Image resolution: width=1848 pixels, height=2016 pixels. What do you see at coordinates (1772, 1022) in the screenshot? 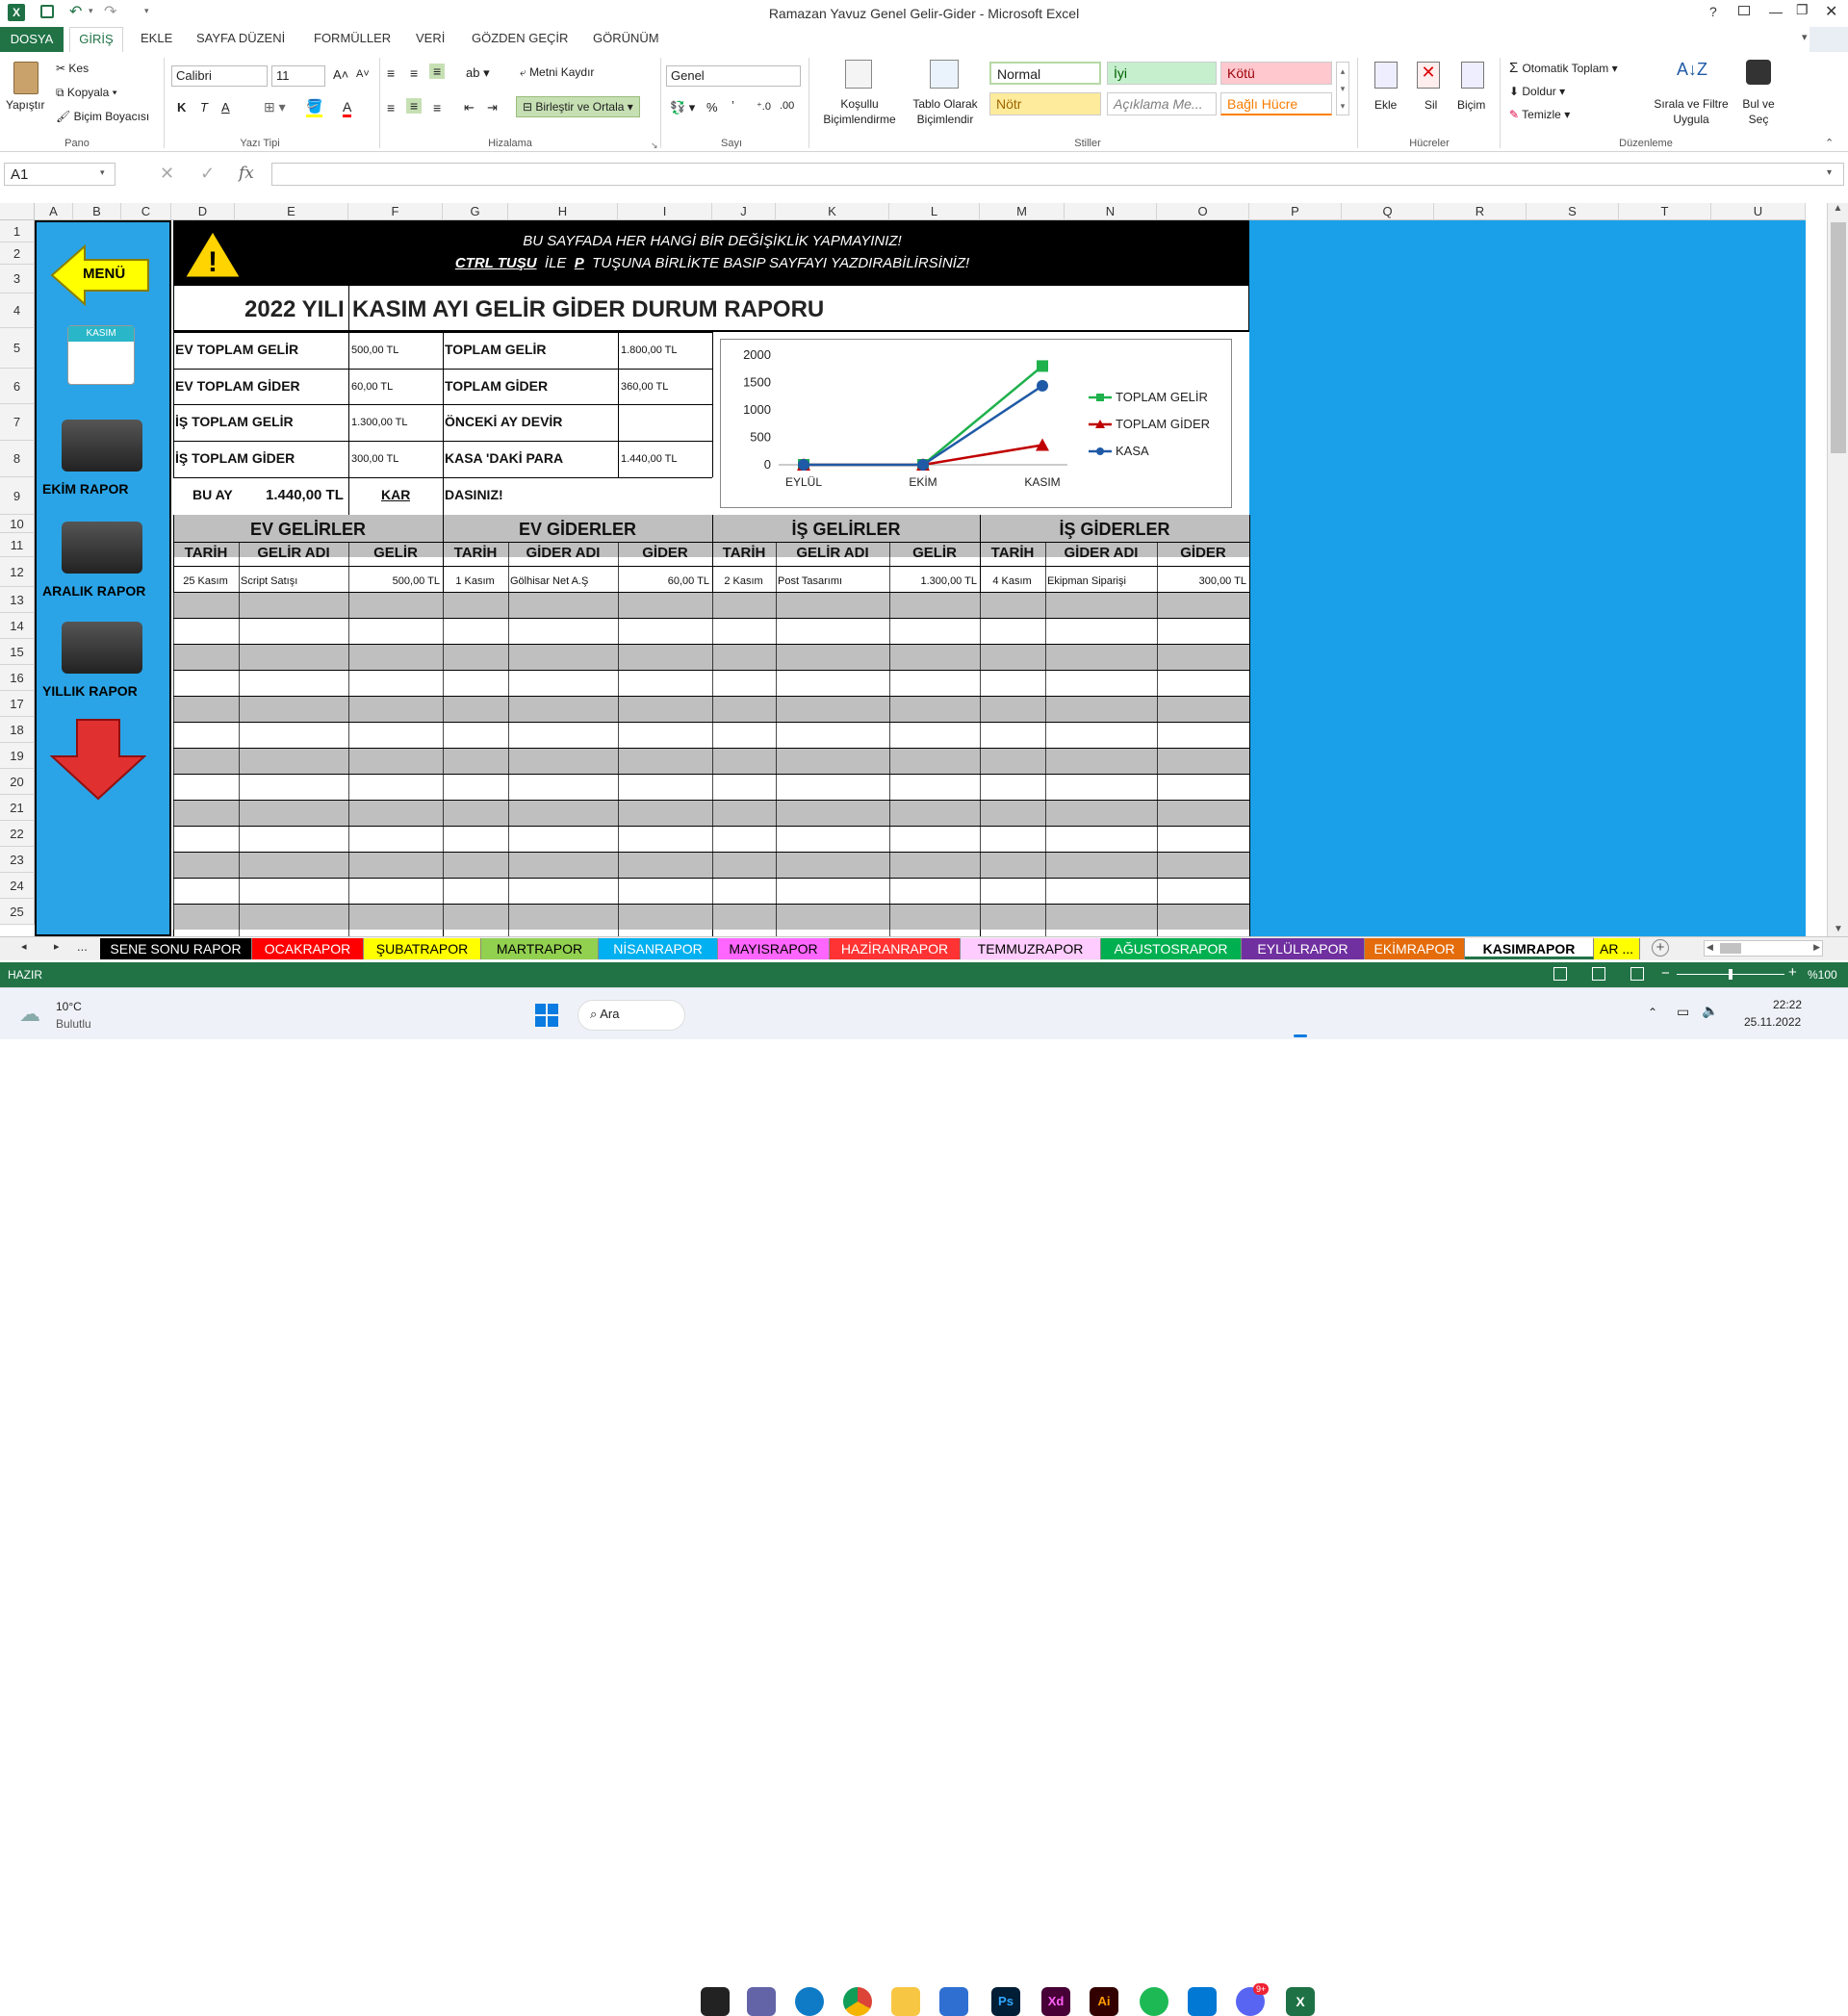
I see `clock-date: 25.11.2022` at bounding box center [1772, 1022].